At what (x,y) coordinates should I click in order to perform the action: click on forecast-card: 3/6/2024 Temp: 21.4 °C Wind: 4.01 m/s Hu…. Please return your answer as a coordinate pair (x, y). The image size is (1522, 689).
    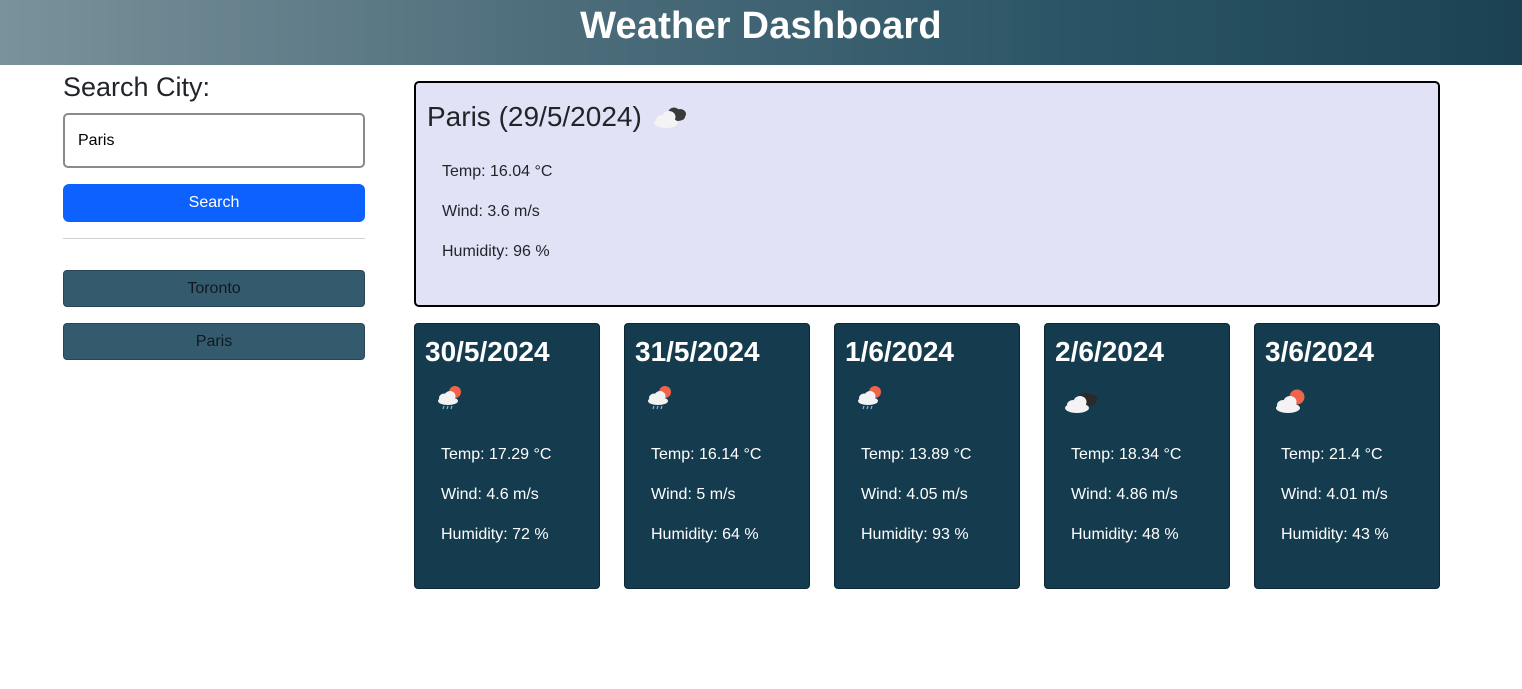
    Looking at the image, I should click on (1347, 456).